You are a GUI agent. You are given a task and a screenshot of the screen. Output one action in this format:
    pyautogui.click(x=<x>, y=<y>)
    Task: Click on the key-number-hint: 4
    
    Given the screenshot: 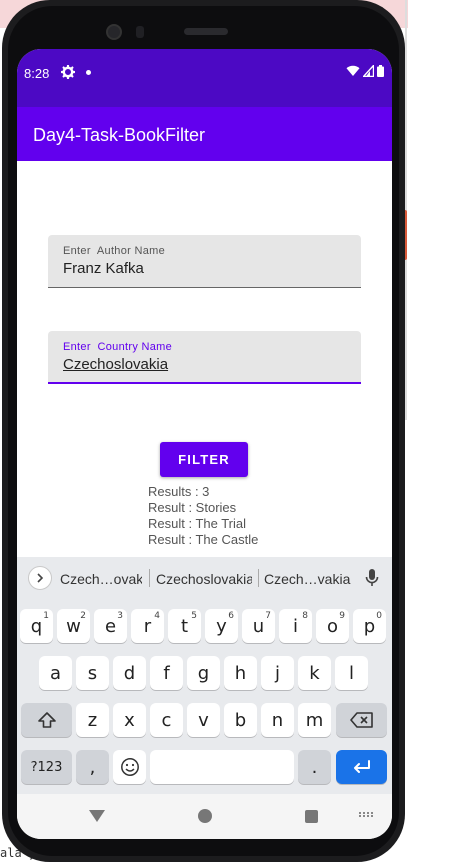 What is the action you would take?
    pyautogui.click(x=157, y=616)
    